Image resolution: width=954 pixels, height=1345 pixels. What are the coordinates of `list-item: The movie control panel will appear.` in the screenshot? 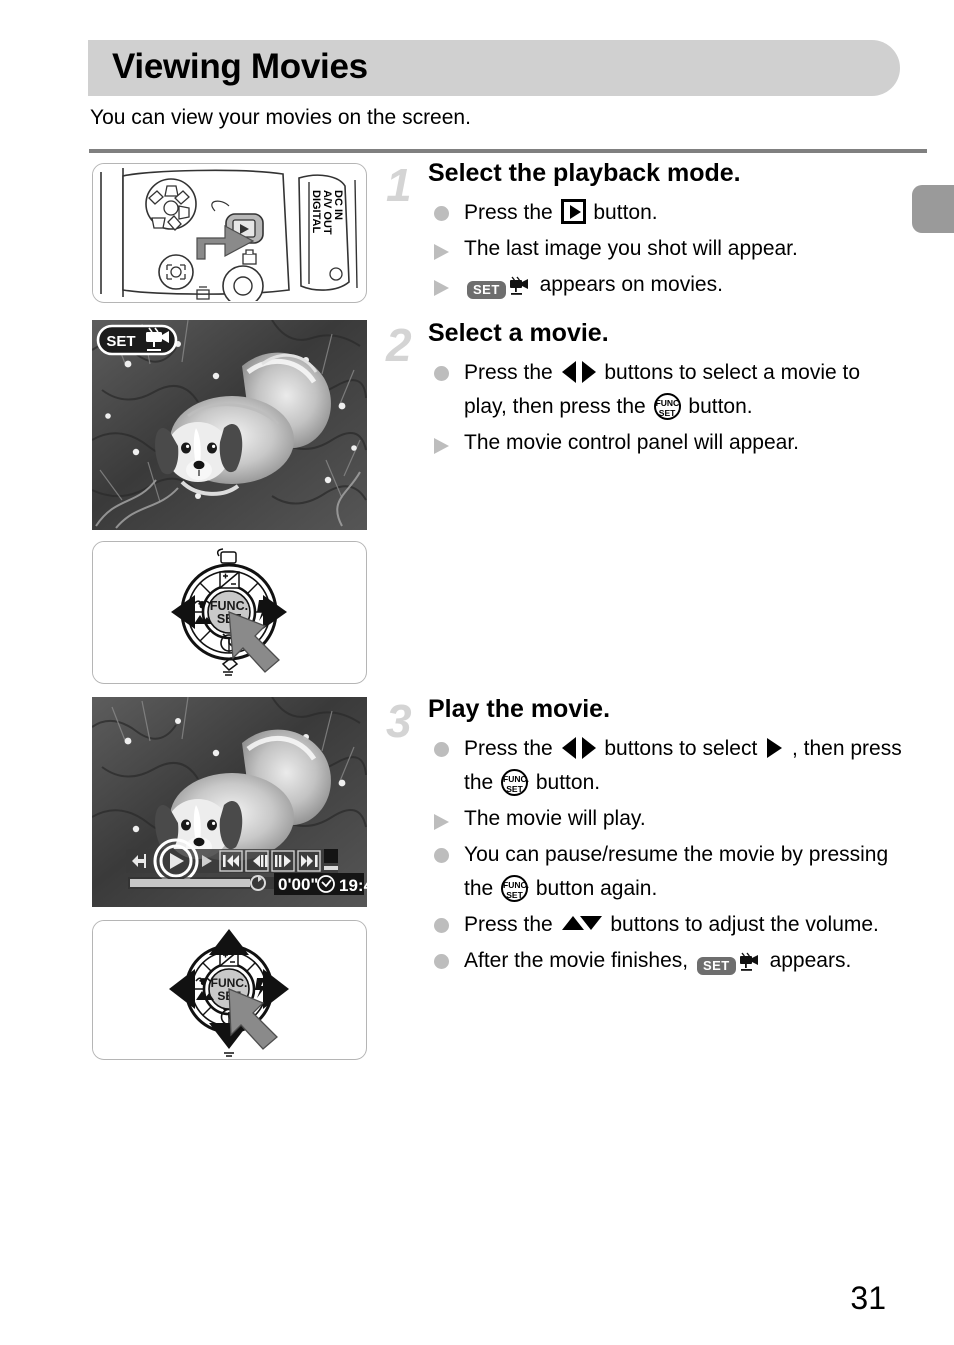 It's located at (667, 443).